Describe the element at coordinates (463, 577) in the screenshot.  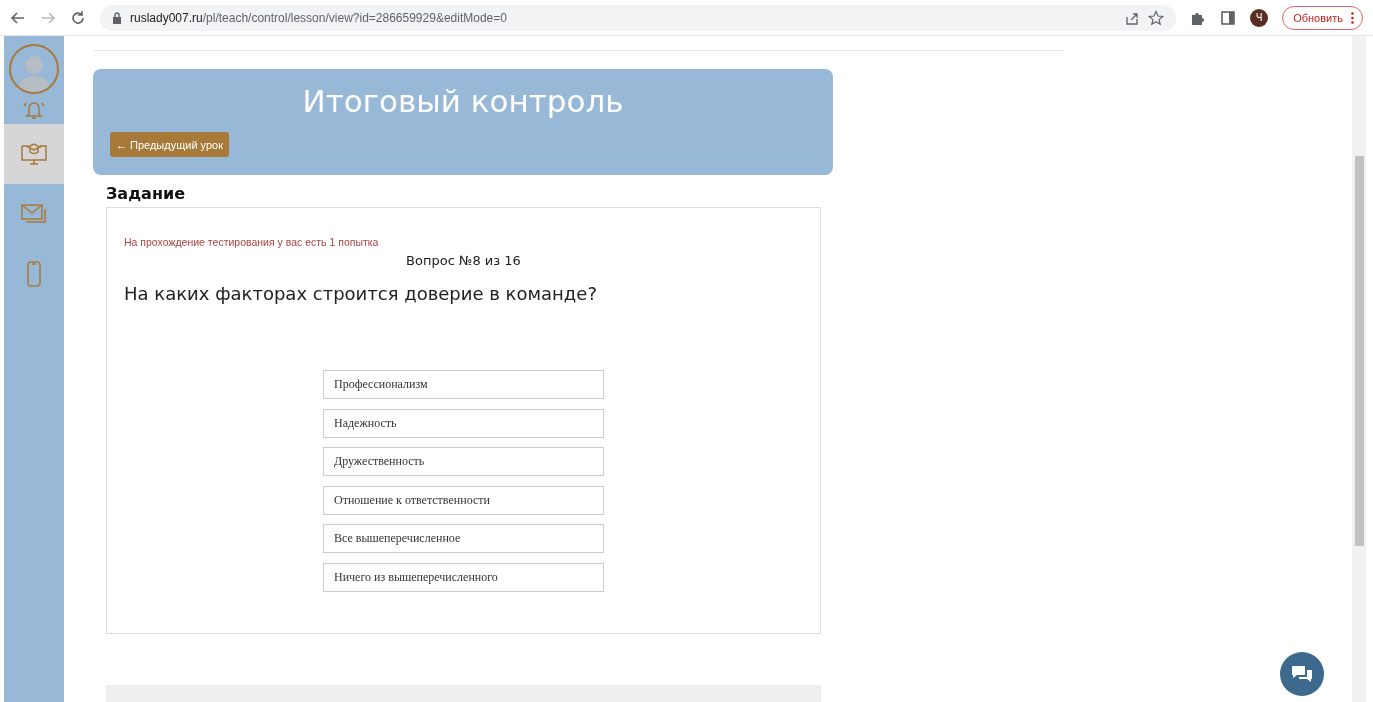
I see `answer-option: Ничего из вышеперечисленного` at that location.